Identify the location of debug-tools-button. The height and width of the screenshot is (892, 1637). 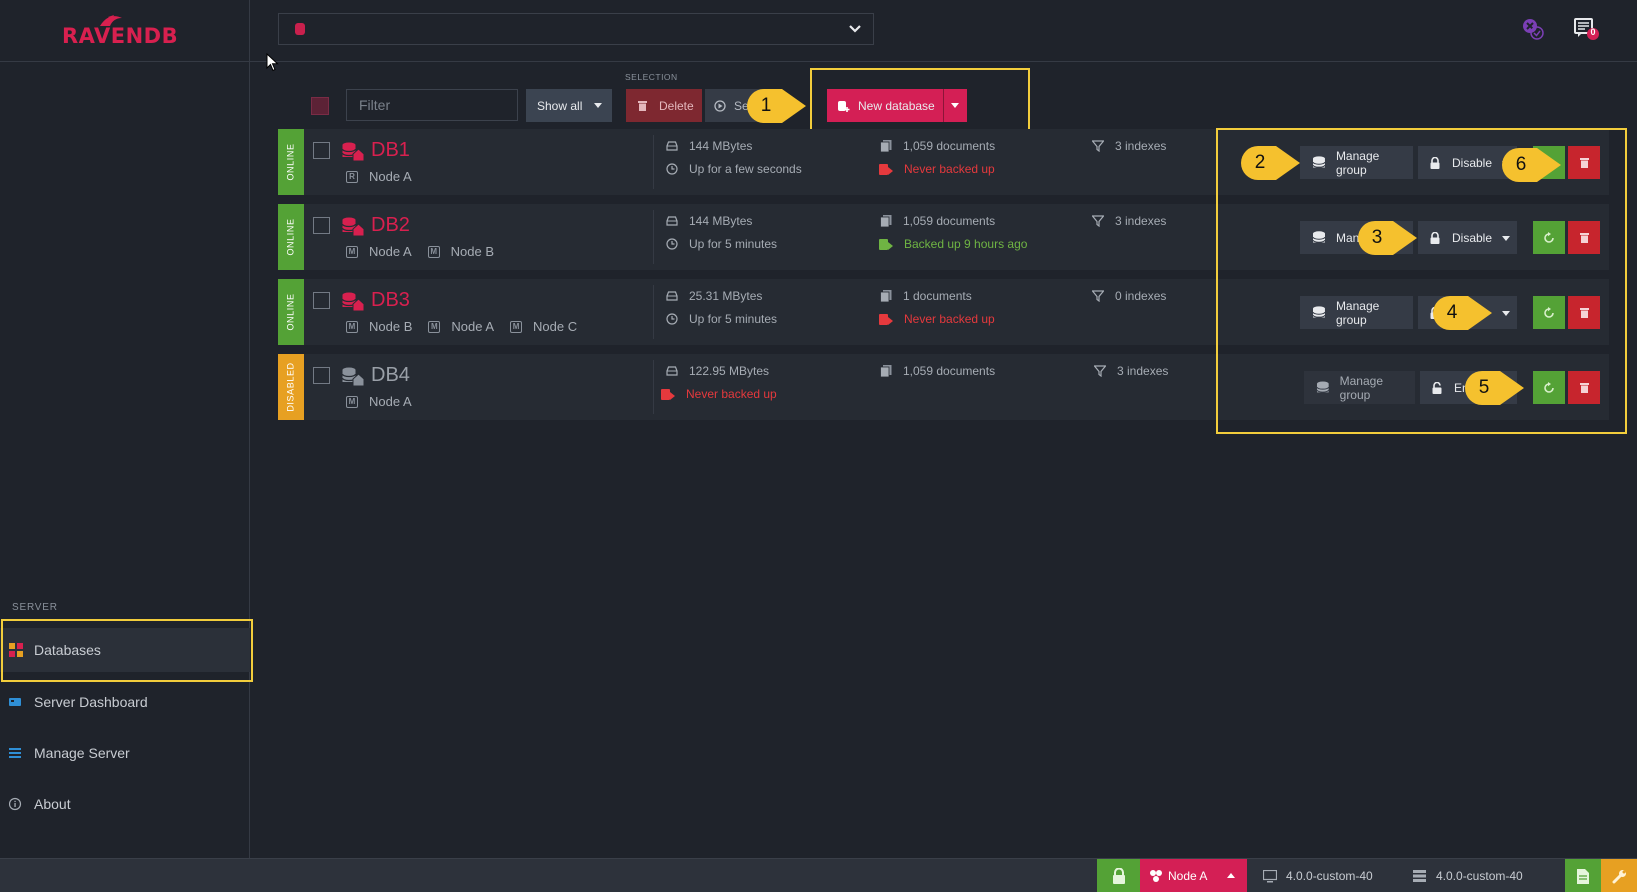
(1619, 875).